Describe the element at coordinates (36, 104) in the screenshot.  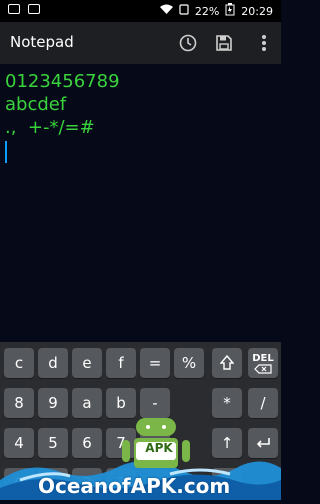
I see `editor-line: abcdef` at that location.